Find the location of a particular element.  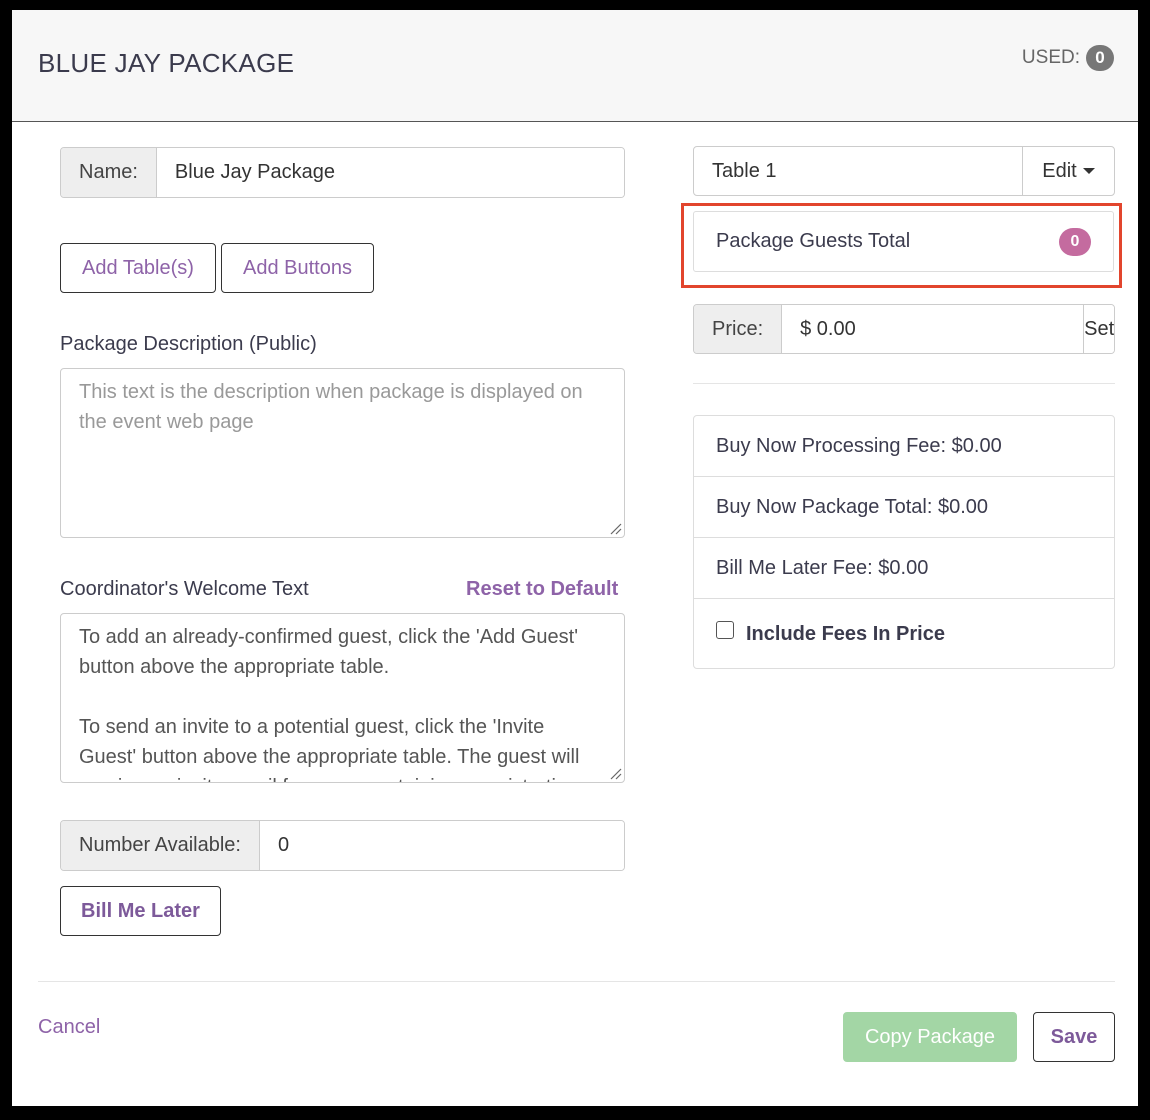

cancel-link: Cancel is located at coordinates (69, 1027).